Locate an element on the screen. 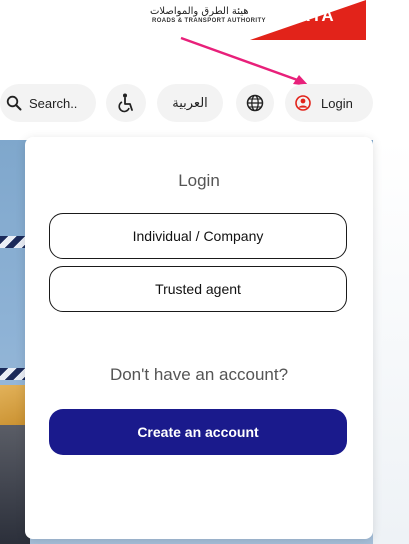  globe-button is located at coordinates (255, 103).